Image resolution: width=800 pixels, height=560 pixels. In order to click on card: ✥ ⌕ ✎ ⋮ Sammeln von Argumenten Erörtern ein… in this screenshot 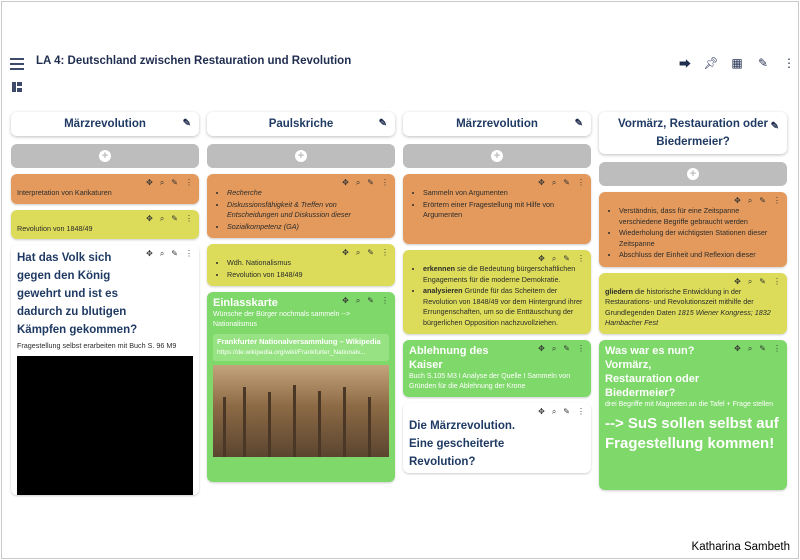, I will do `click(497, 209)`.